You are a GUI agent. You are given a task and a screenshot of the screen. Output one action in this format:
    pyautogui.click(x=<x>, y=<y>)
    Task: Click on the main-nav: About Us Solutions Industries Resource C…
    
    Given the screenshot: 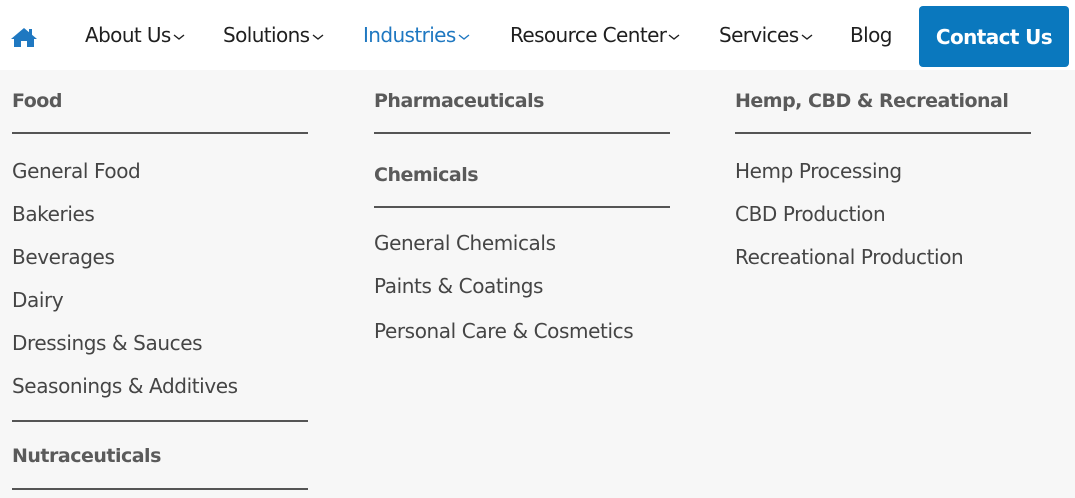 What is the action you would take?
    pyautogui.click(x=537, y=35)
    